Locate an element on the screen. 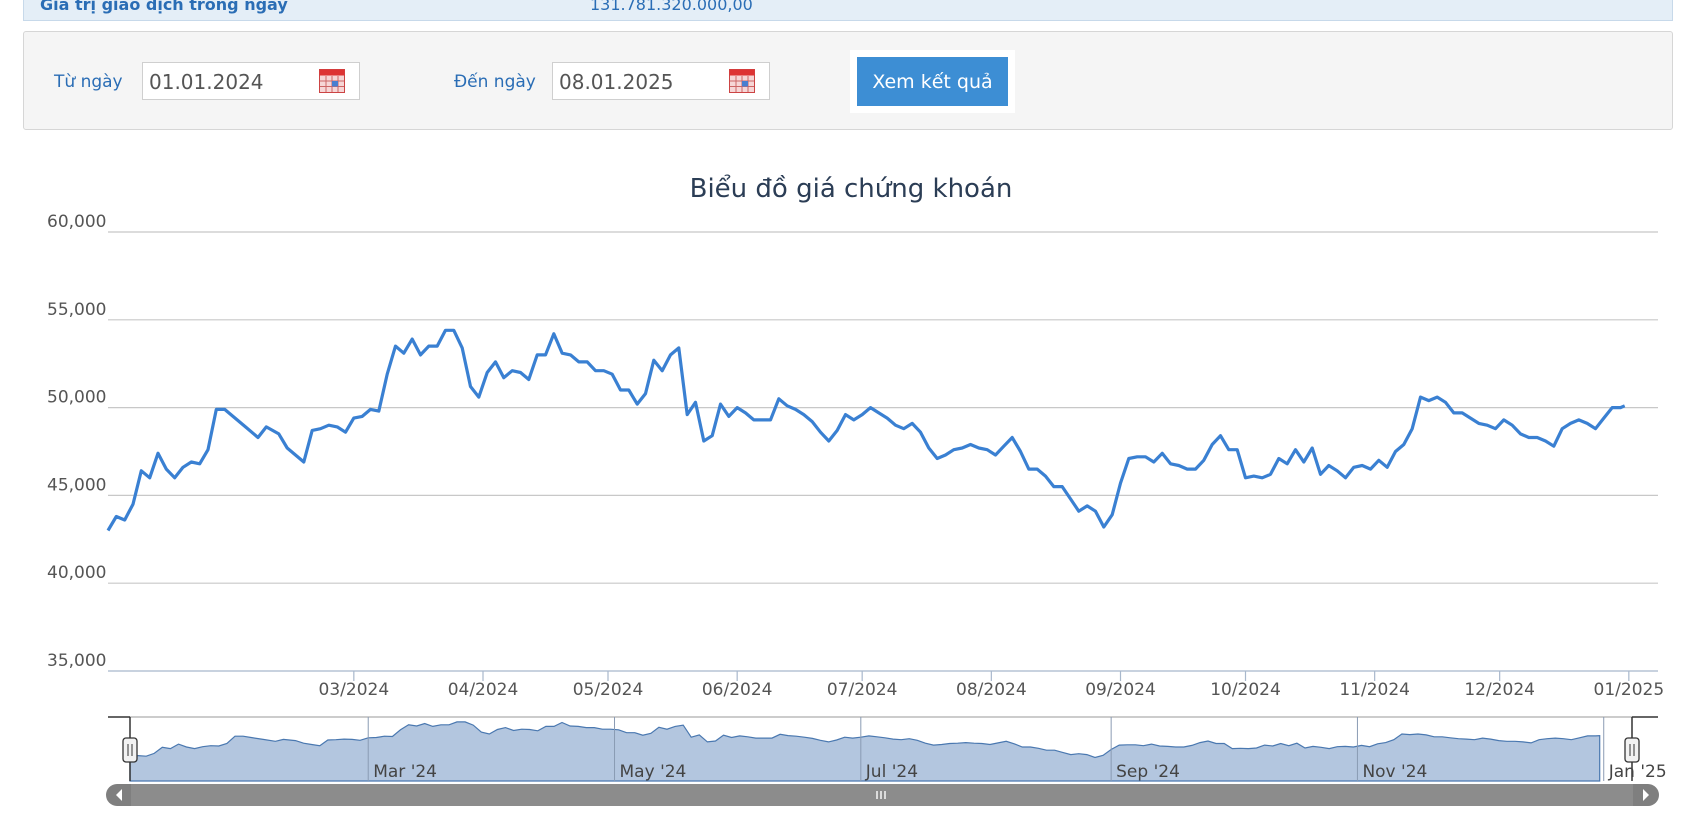  from-date-label: Từ ngày is located at coordinates (88, 82).